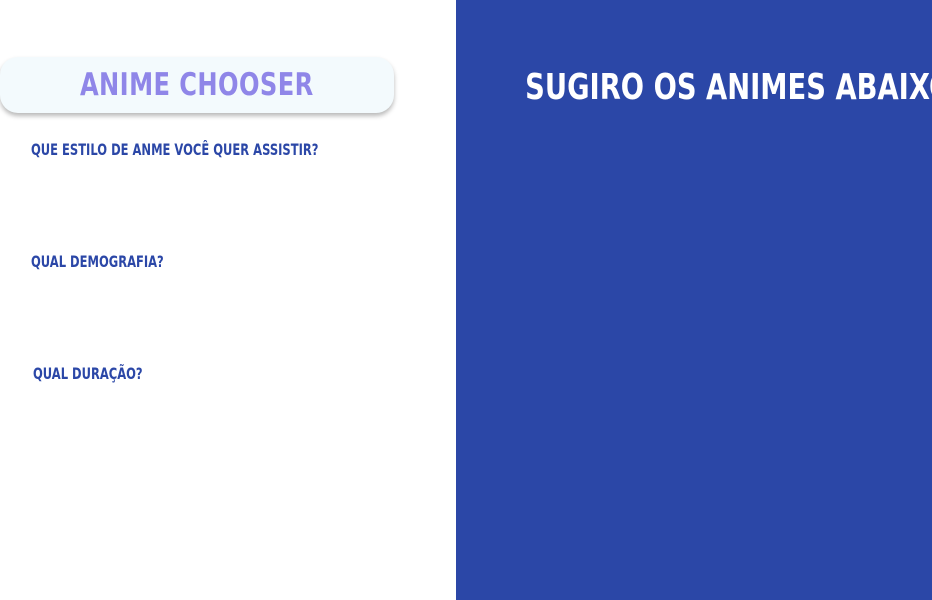 This screenshot has height=600, width=932. Describe the element at coordinates (88, 373) in the screenshot. I see `duration-question: QUAL DURAÇÃO?` at that location.